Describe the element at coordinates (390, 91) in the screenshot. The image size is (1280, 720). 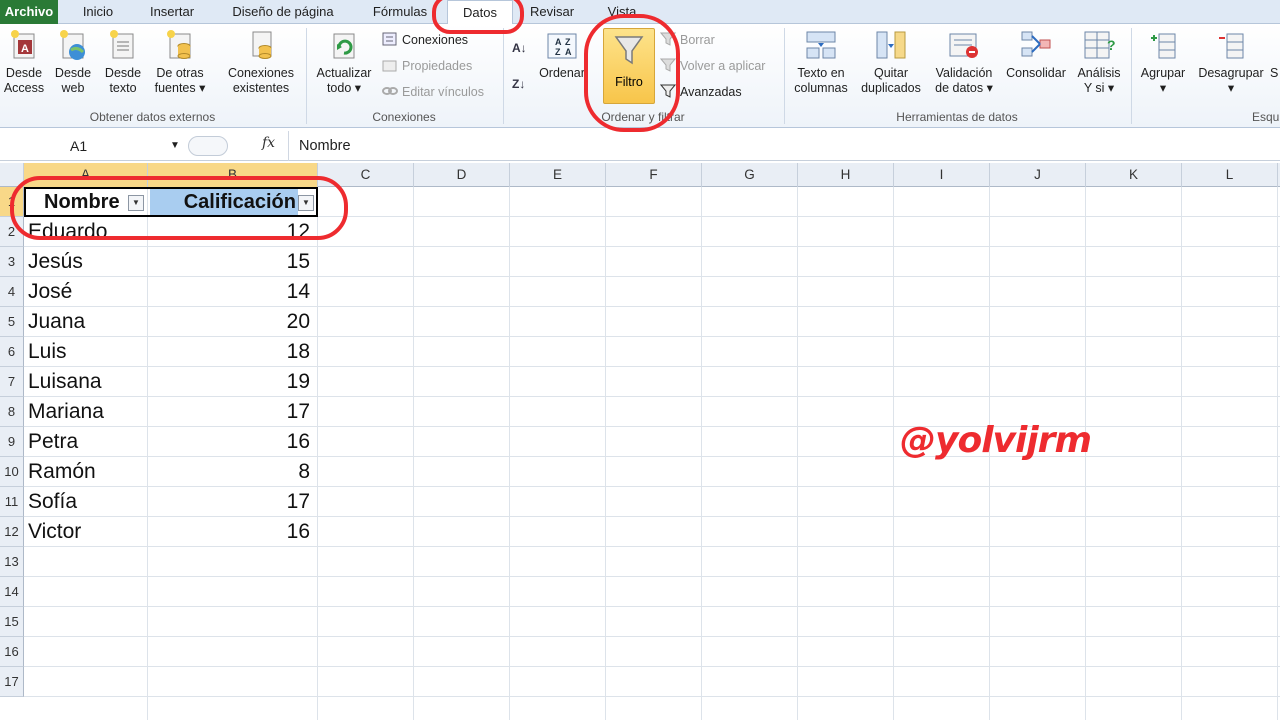
I see `link-icon` at that location.